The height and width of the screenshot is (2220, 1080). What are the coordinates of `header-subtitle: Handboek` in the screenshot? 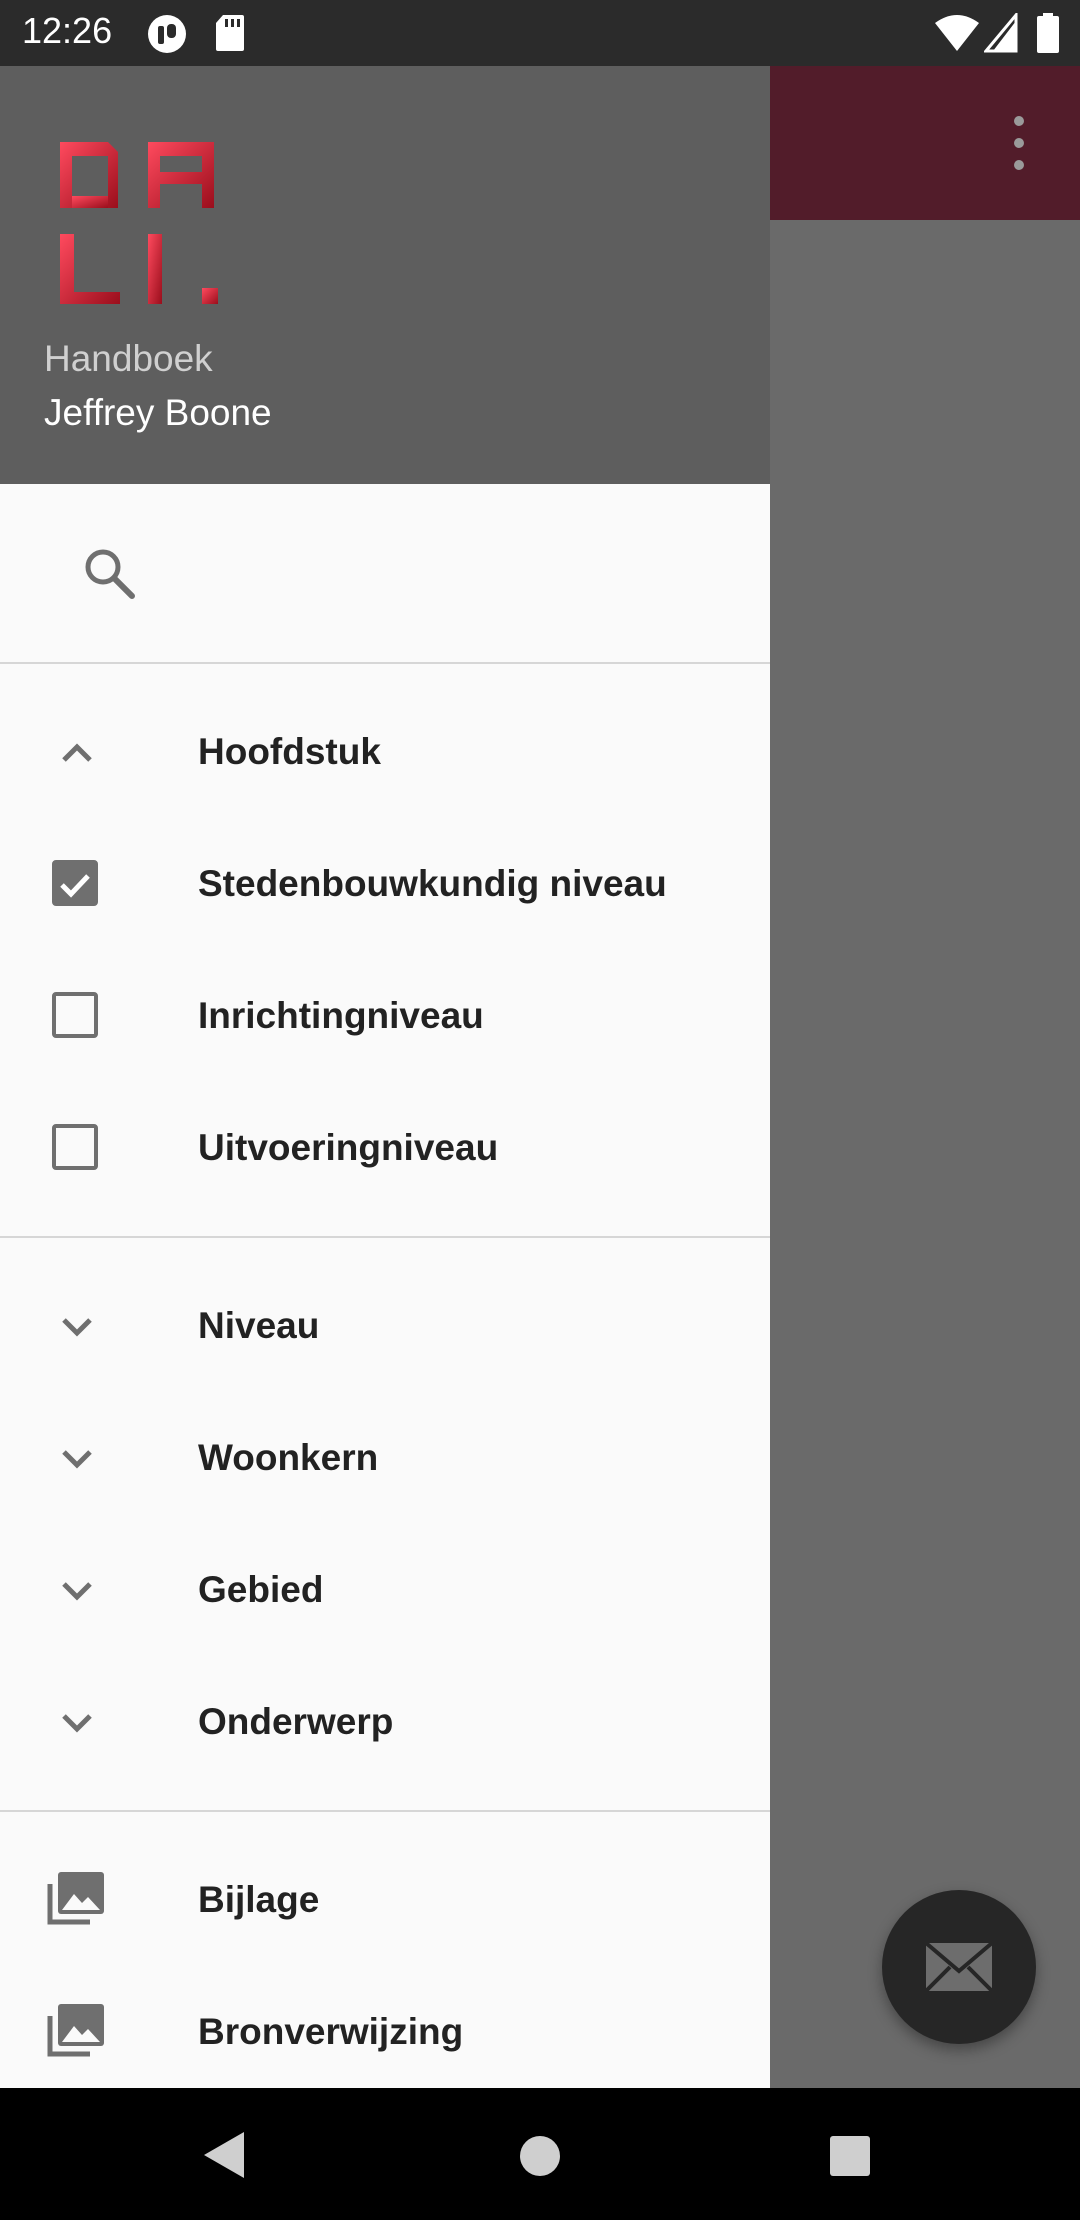 It's located at (128, 358).